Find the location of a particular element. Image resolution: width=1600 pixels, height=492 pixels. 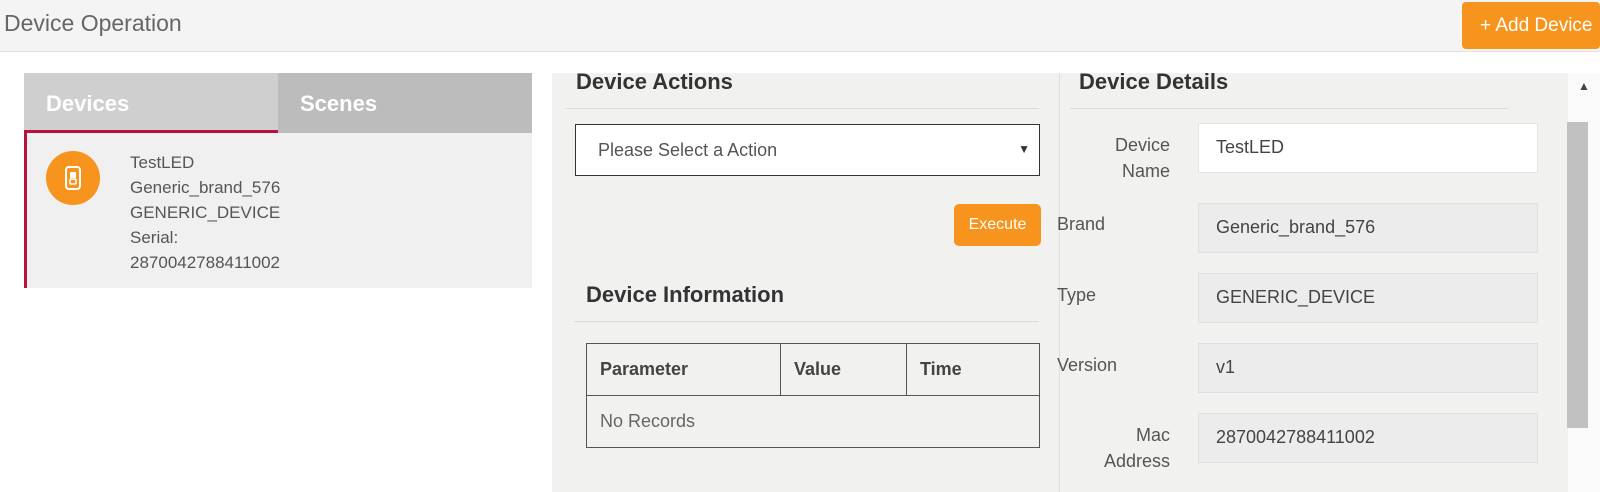

device-information-table: Parameter Value Time No Records is located at coordinates (813, 395).